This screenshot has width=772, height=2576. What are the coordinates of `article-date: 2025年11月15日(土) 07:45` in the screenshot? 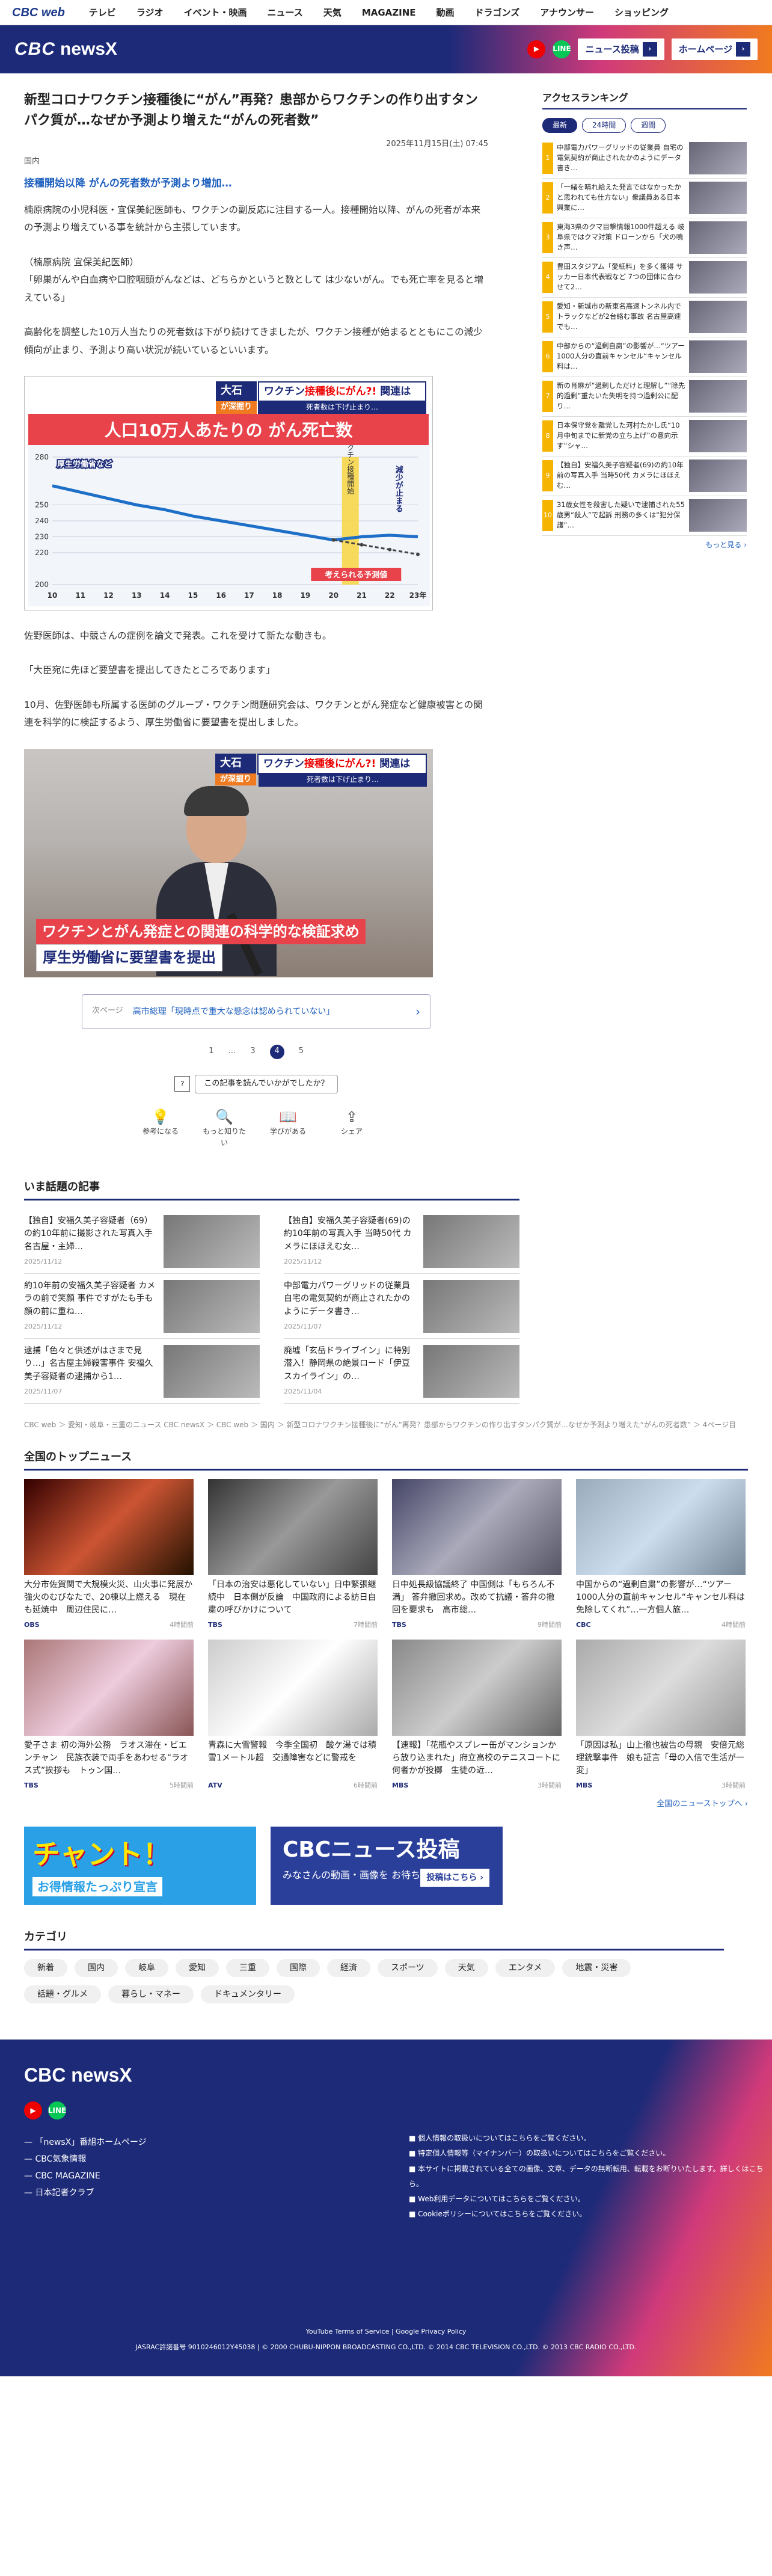 It's located at (437, 144).